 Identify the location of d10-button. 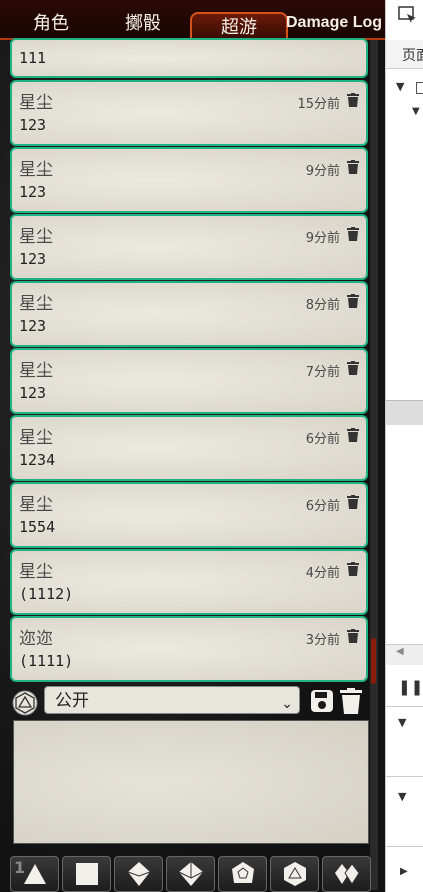
(190, 874).